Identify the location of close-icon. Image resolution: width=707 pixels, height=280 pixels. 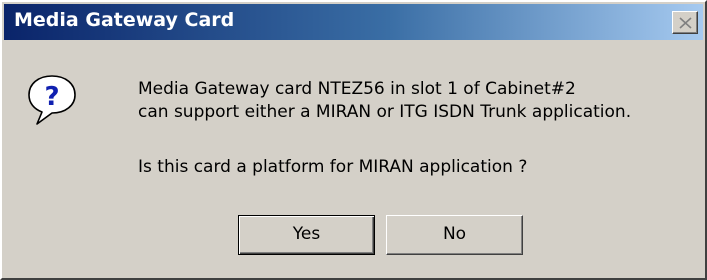
(685, 23).